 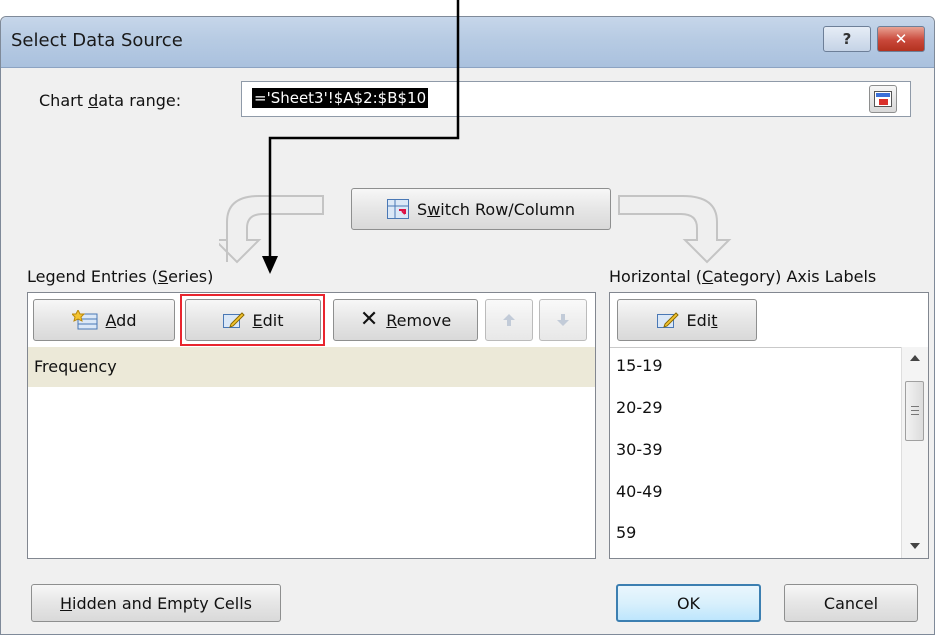 I want to click on annotation-arrow, so click(x=361, y=137).